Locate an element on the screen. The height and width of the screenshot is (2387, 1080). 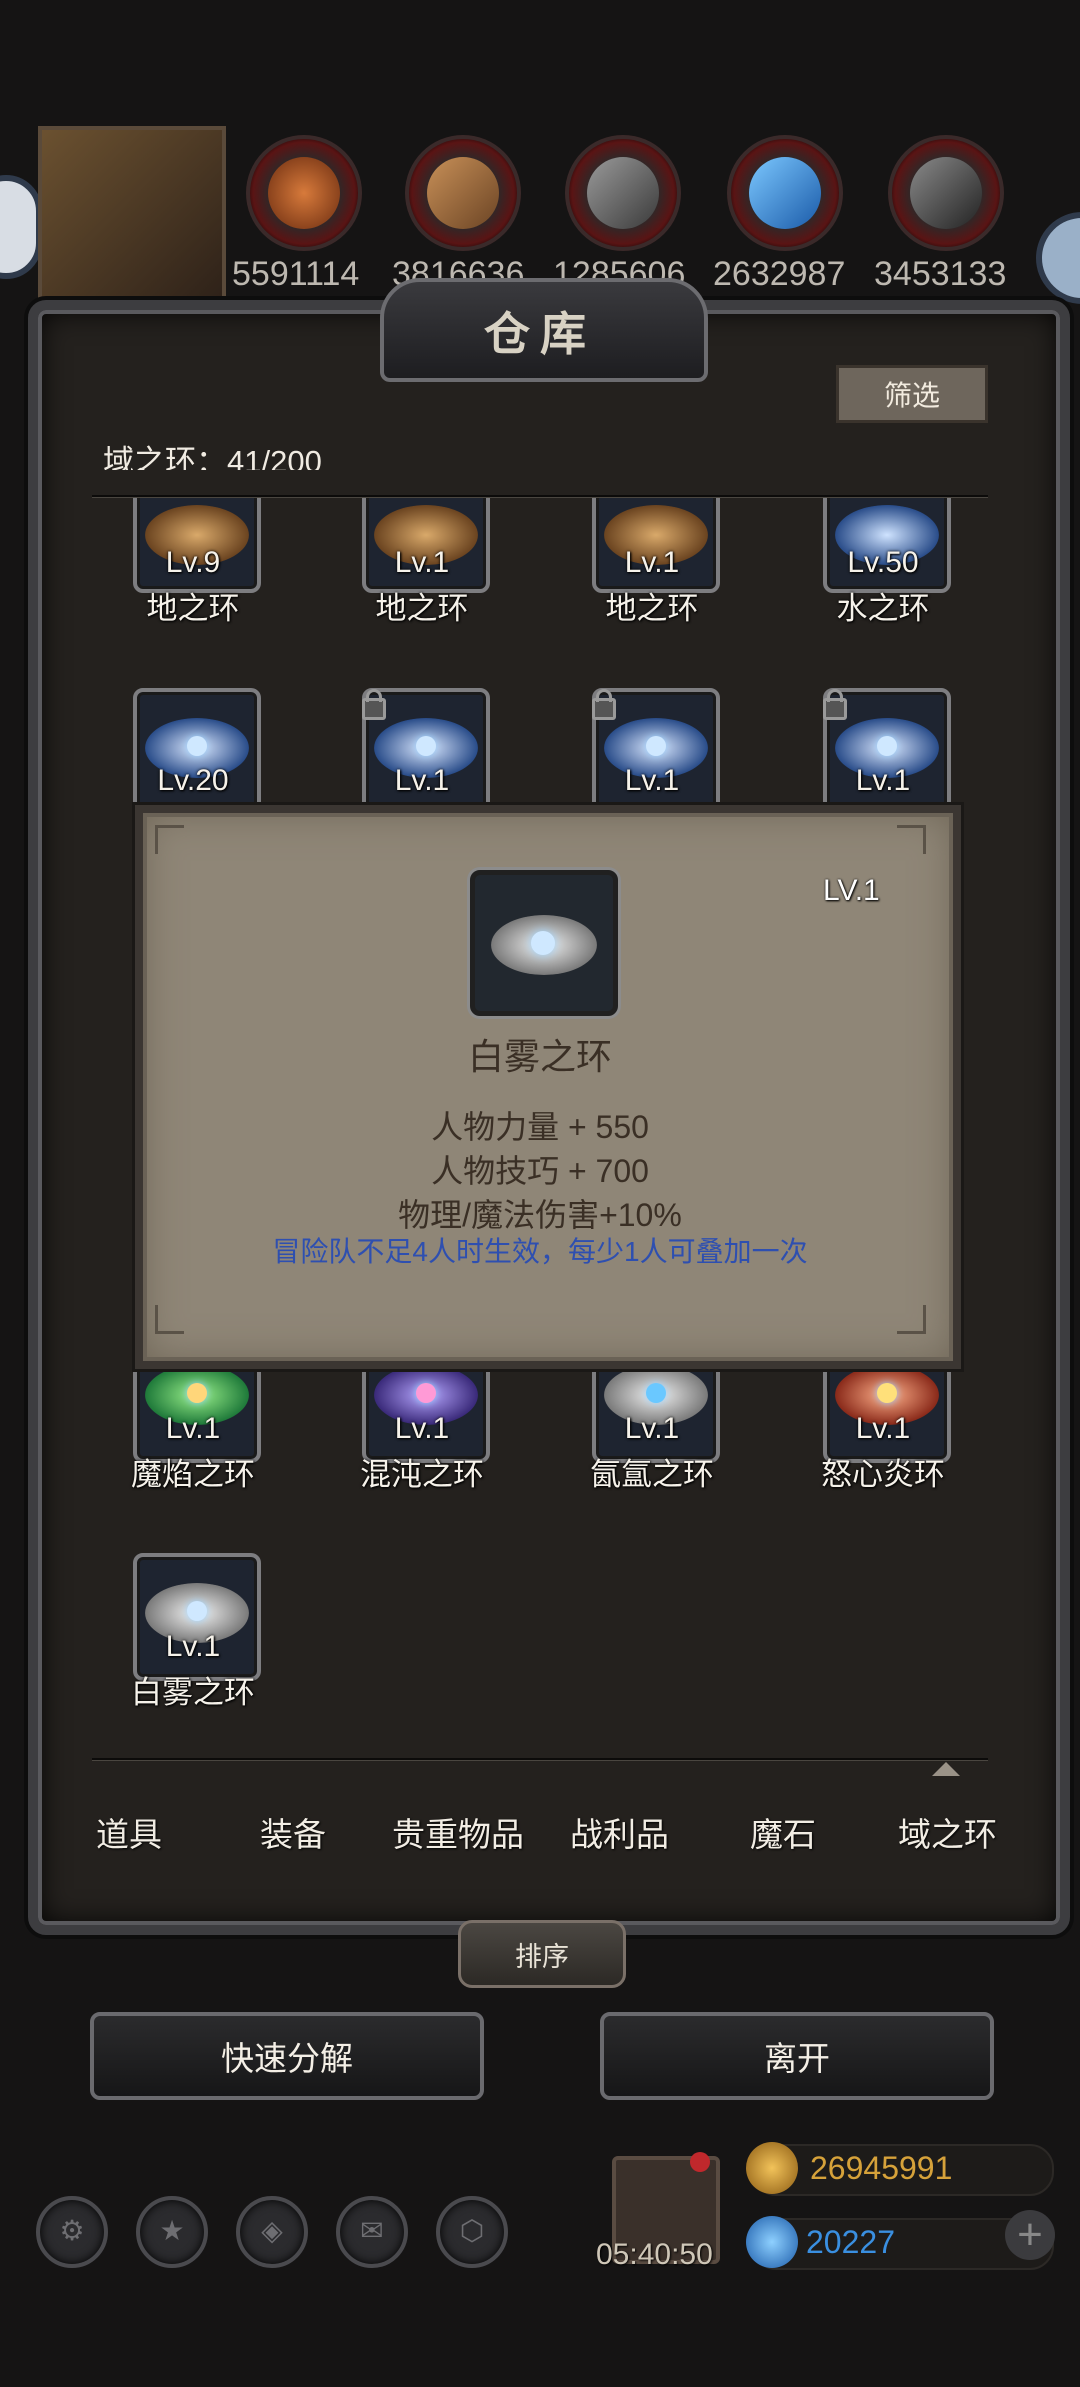
resource-ore-icon is located at coordinates (304, 193).